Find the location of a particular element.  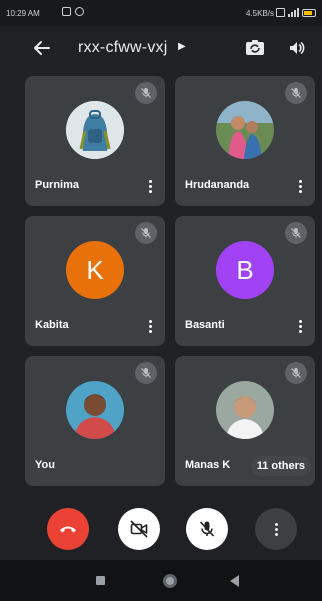

call-header: rxx-cfww-vxj ▶ is located at coordinates (161, 49).